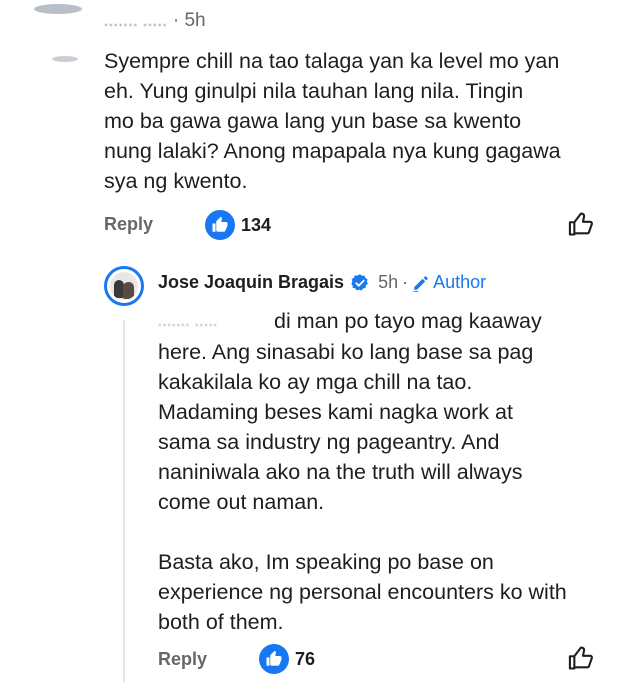 This screenshot has height=682, width=621. What do you see at coordinates (315, 382) in the screenshot?
I see `reply-text-line: kakakilala ko ay mga chill na tao.` at bounding box center [315, 382].